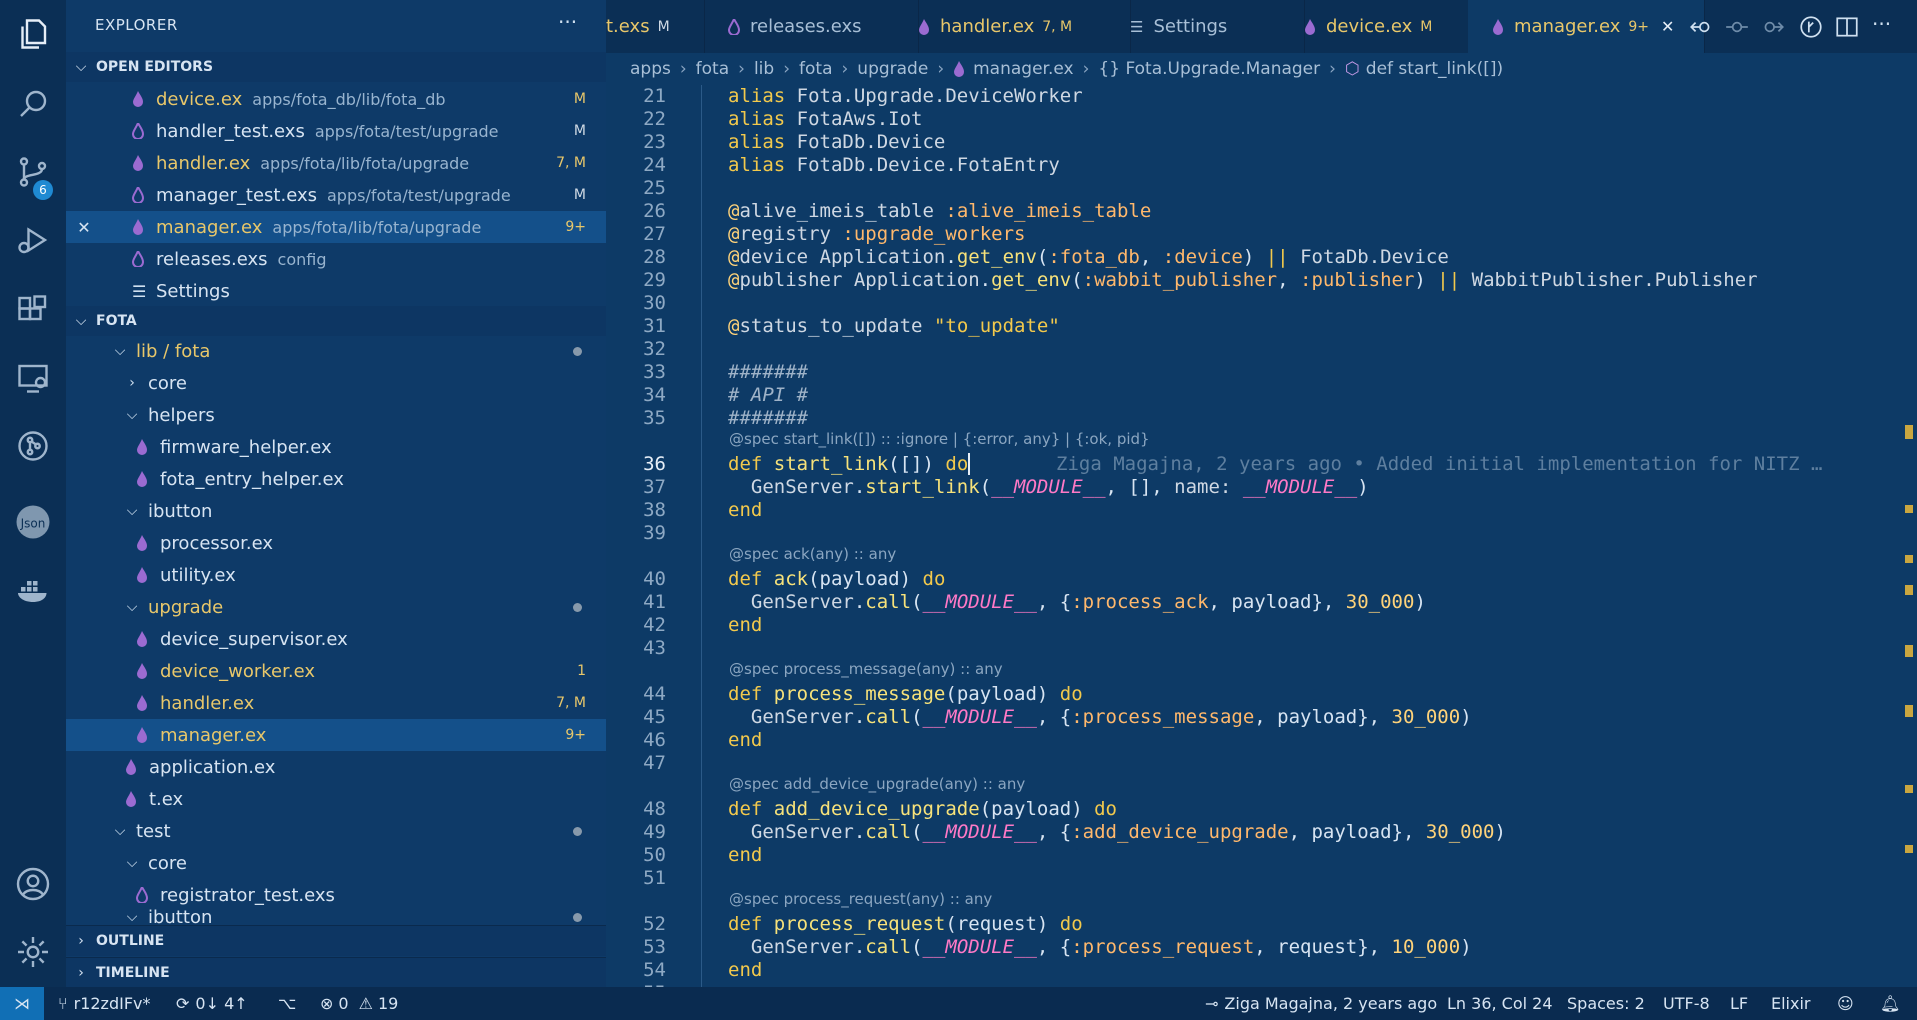  I want to click on code-line: def ack(payload) do, so click(836, 579).